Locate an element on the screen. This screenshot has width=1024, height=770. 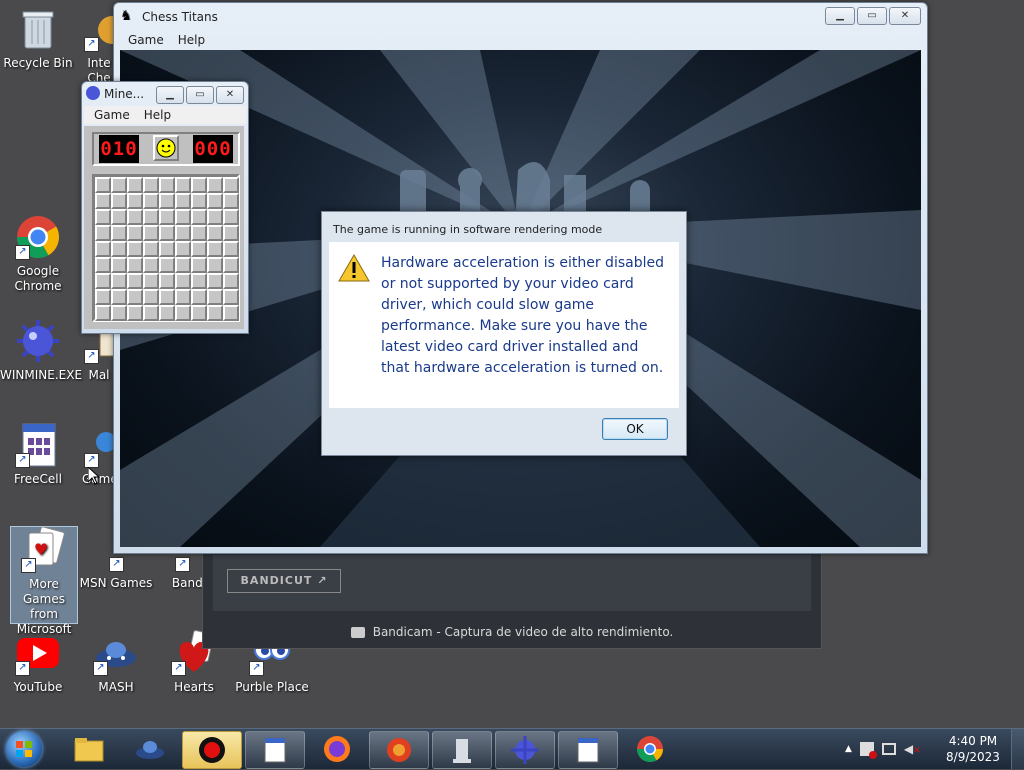
minefield is located at coordinates (166, 248).